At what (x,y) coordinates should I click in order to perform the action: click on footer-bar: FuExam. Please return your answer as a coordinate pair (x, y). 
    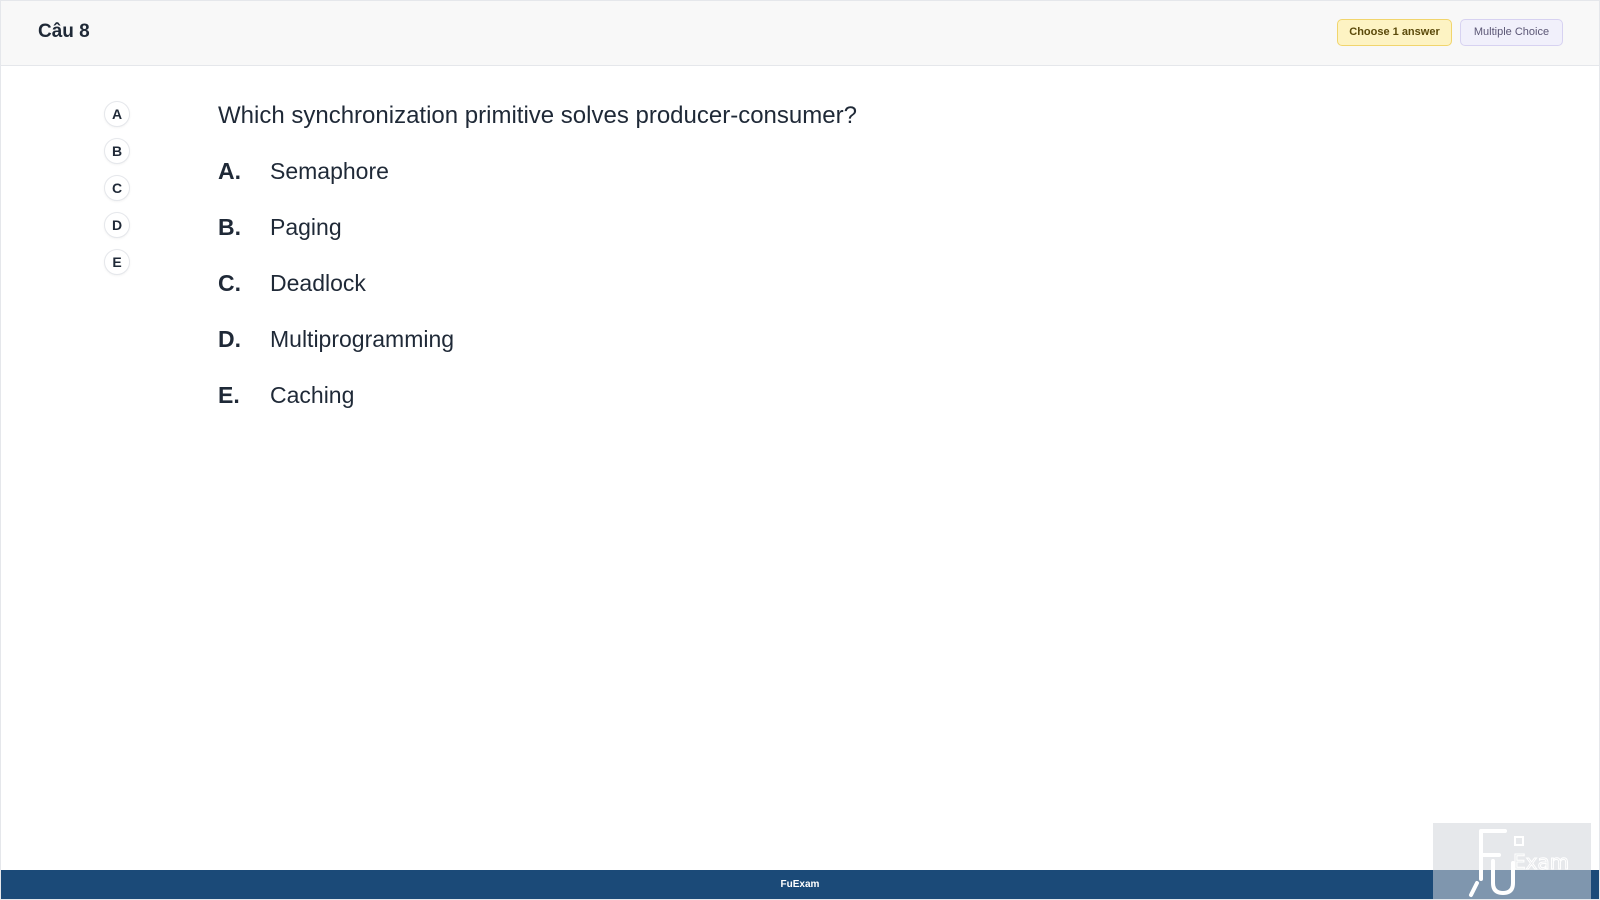
    Looking at the image, I should click on (800, 884).